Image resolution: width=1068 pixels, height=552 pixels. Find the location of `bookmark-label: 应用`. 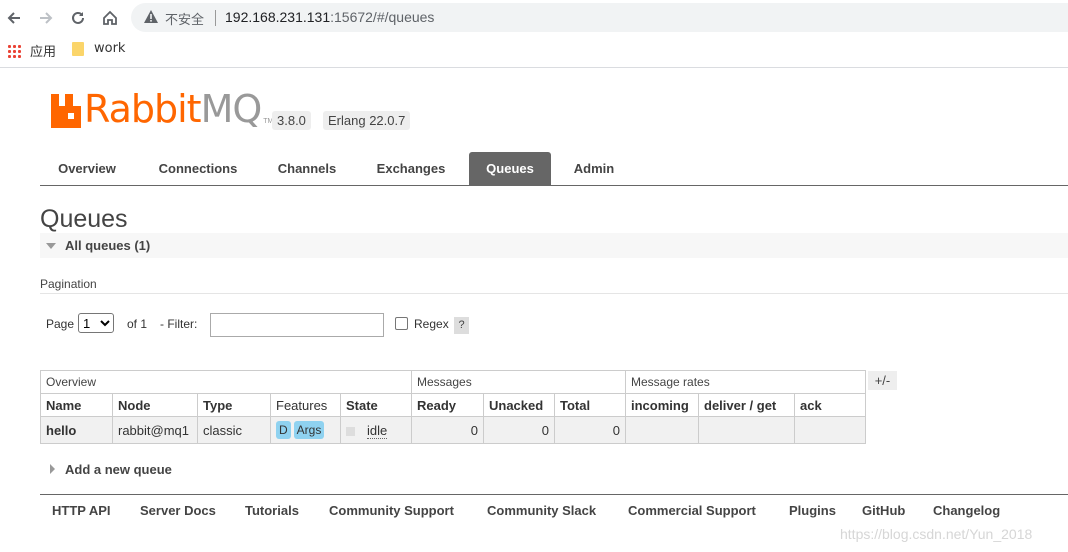

bookmark-label: 应用 is located at coordinates (43, 52).